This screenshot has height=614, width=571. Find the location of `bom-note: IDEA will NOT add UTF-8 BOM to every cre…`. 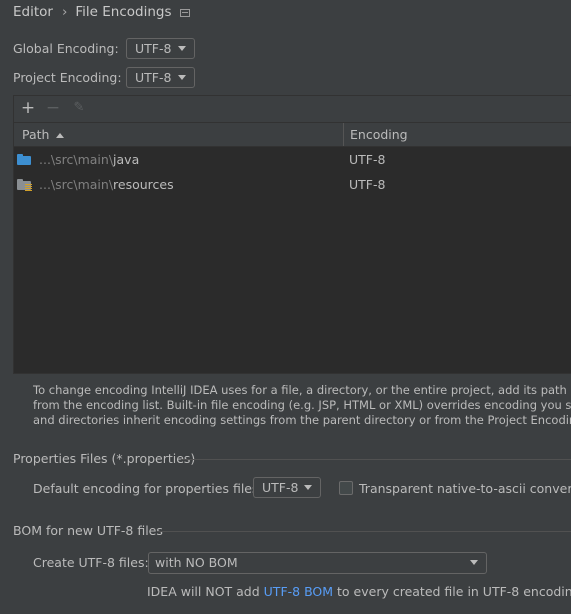

bom-note: IDEA will NOT add UTF-8 BOM to every cre… is located at coordinates (359, 591).